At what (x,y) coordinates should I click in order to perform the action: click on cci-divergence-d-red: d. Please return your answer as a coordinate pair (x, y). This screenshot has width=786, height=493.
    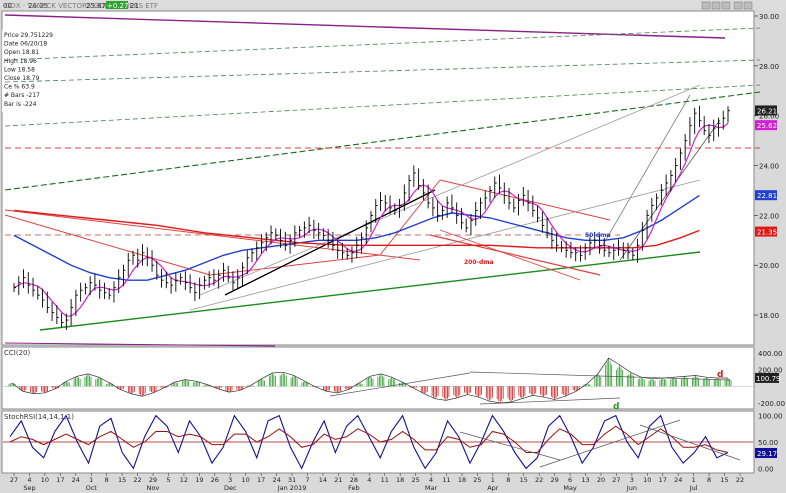
    Looking at the image, I should click on (720, 375).